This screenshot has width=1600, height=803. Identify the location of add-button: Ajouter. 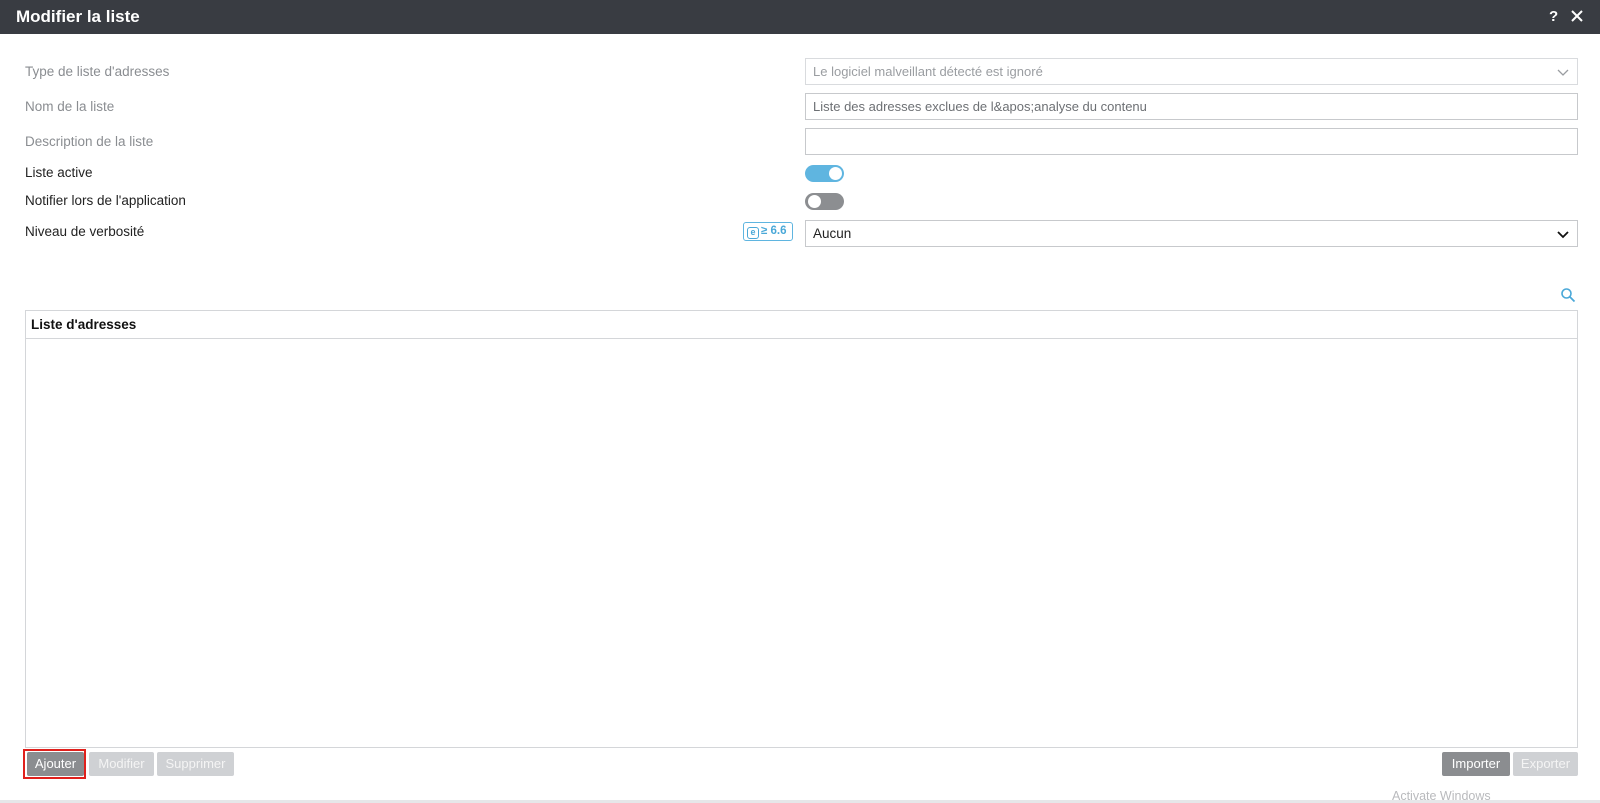
(55, 764).